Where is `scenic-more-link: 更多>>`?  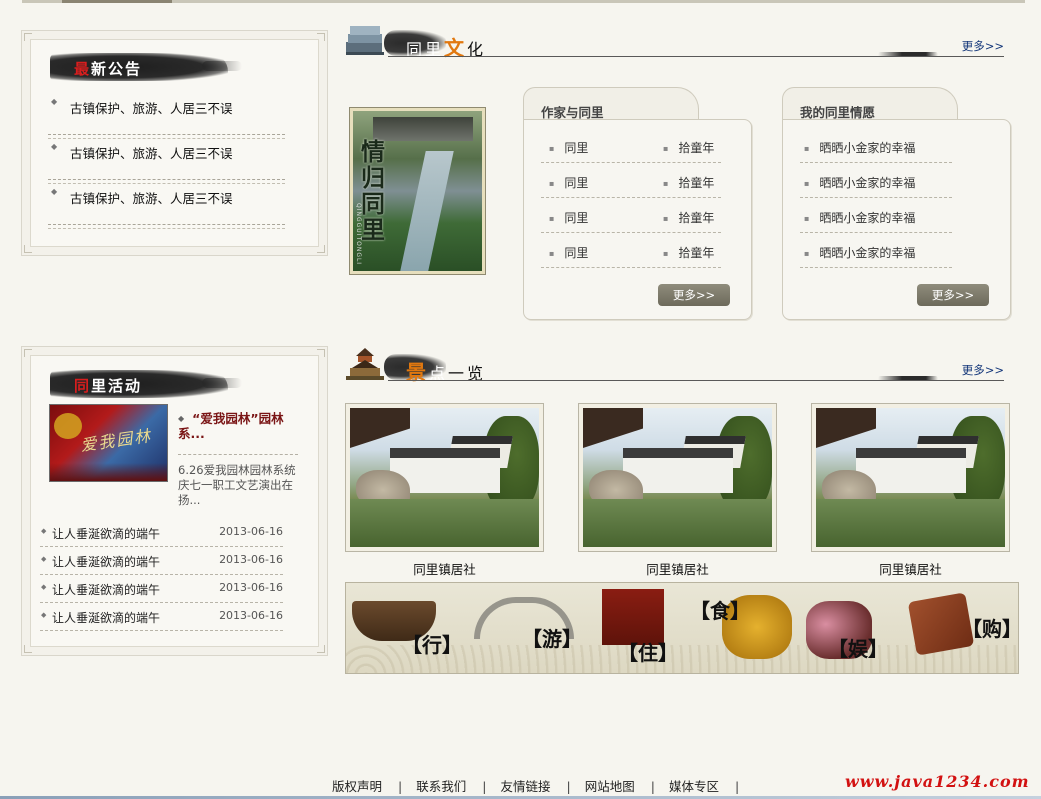
scenic-more-link: 更多>> is located at coordinates (983, 370).